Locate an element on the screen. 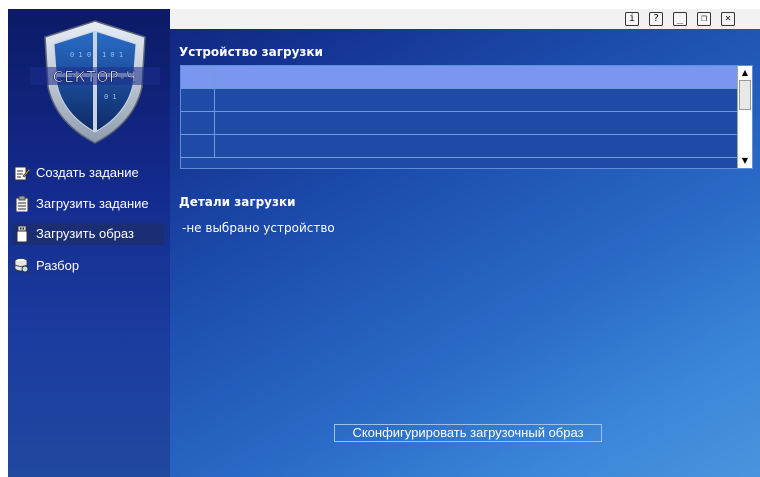  close-button: ✕ is located at coordinates (728, 19).